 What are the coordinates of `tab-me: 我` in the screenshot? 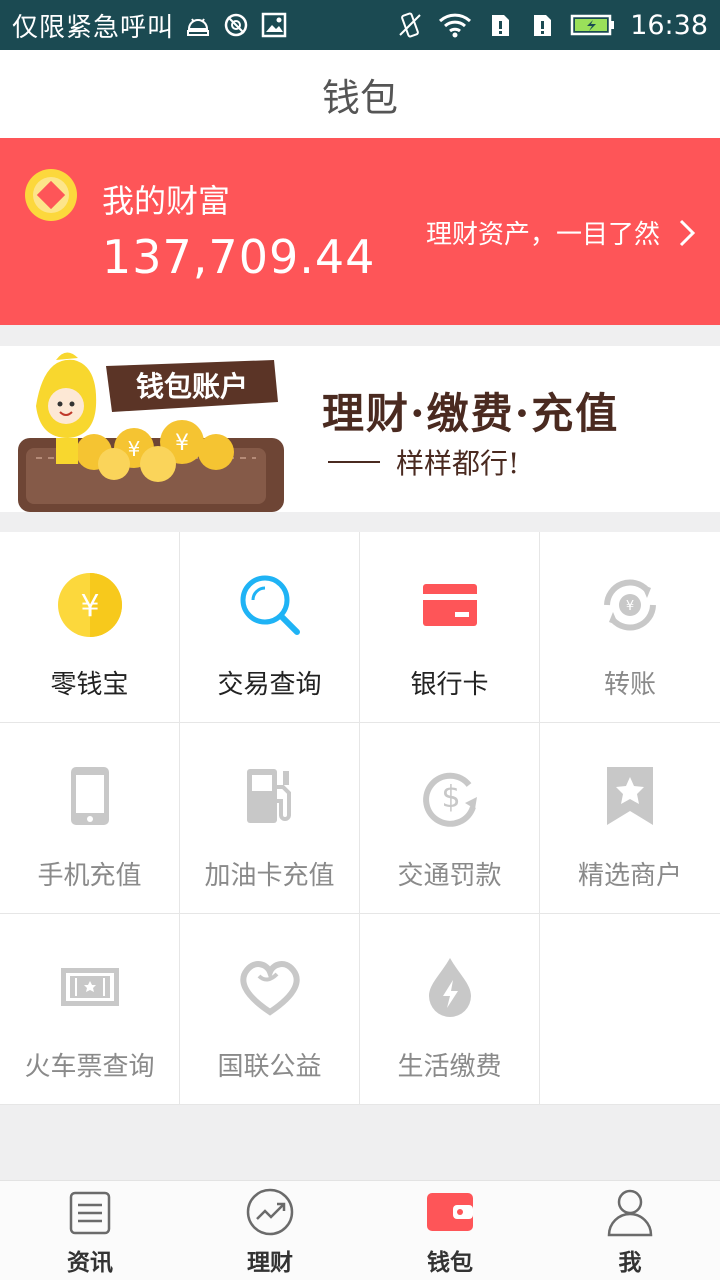 It's located at (630, 1230).